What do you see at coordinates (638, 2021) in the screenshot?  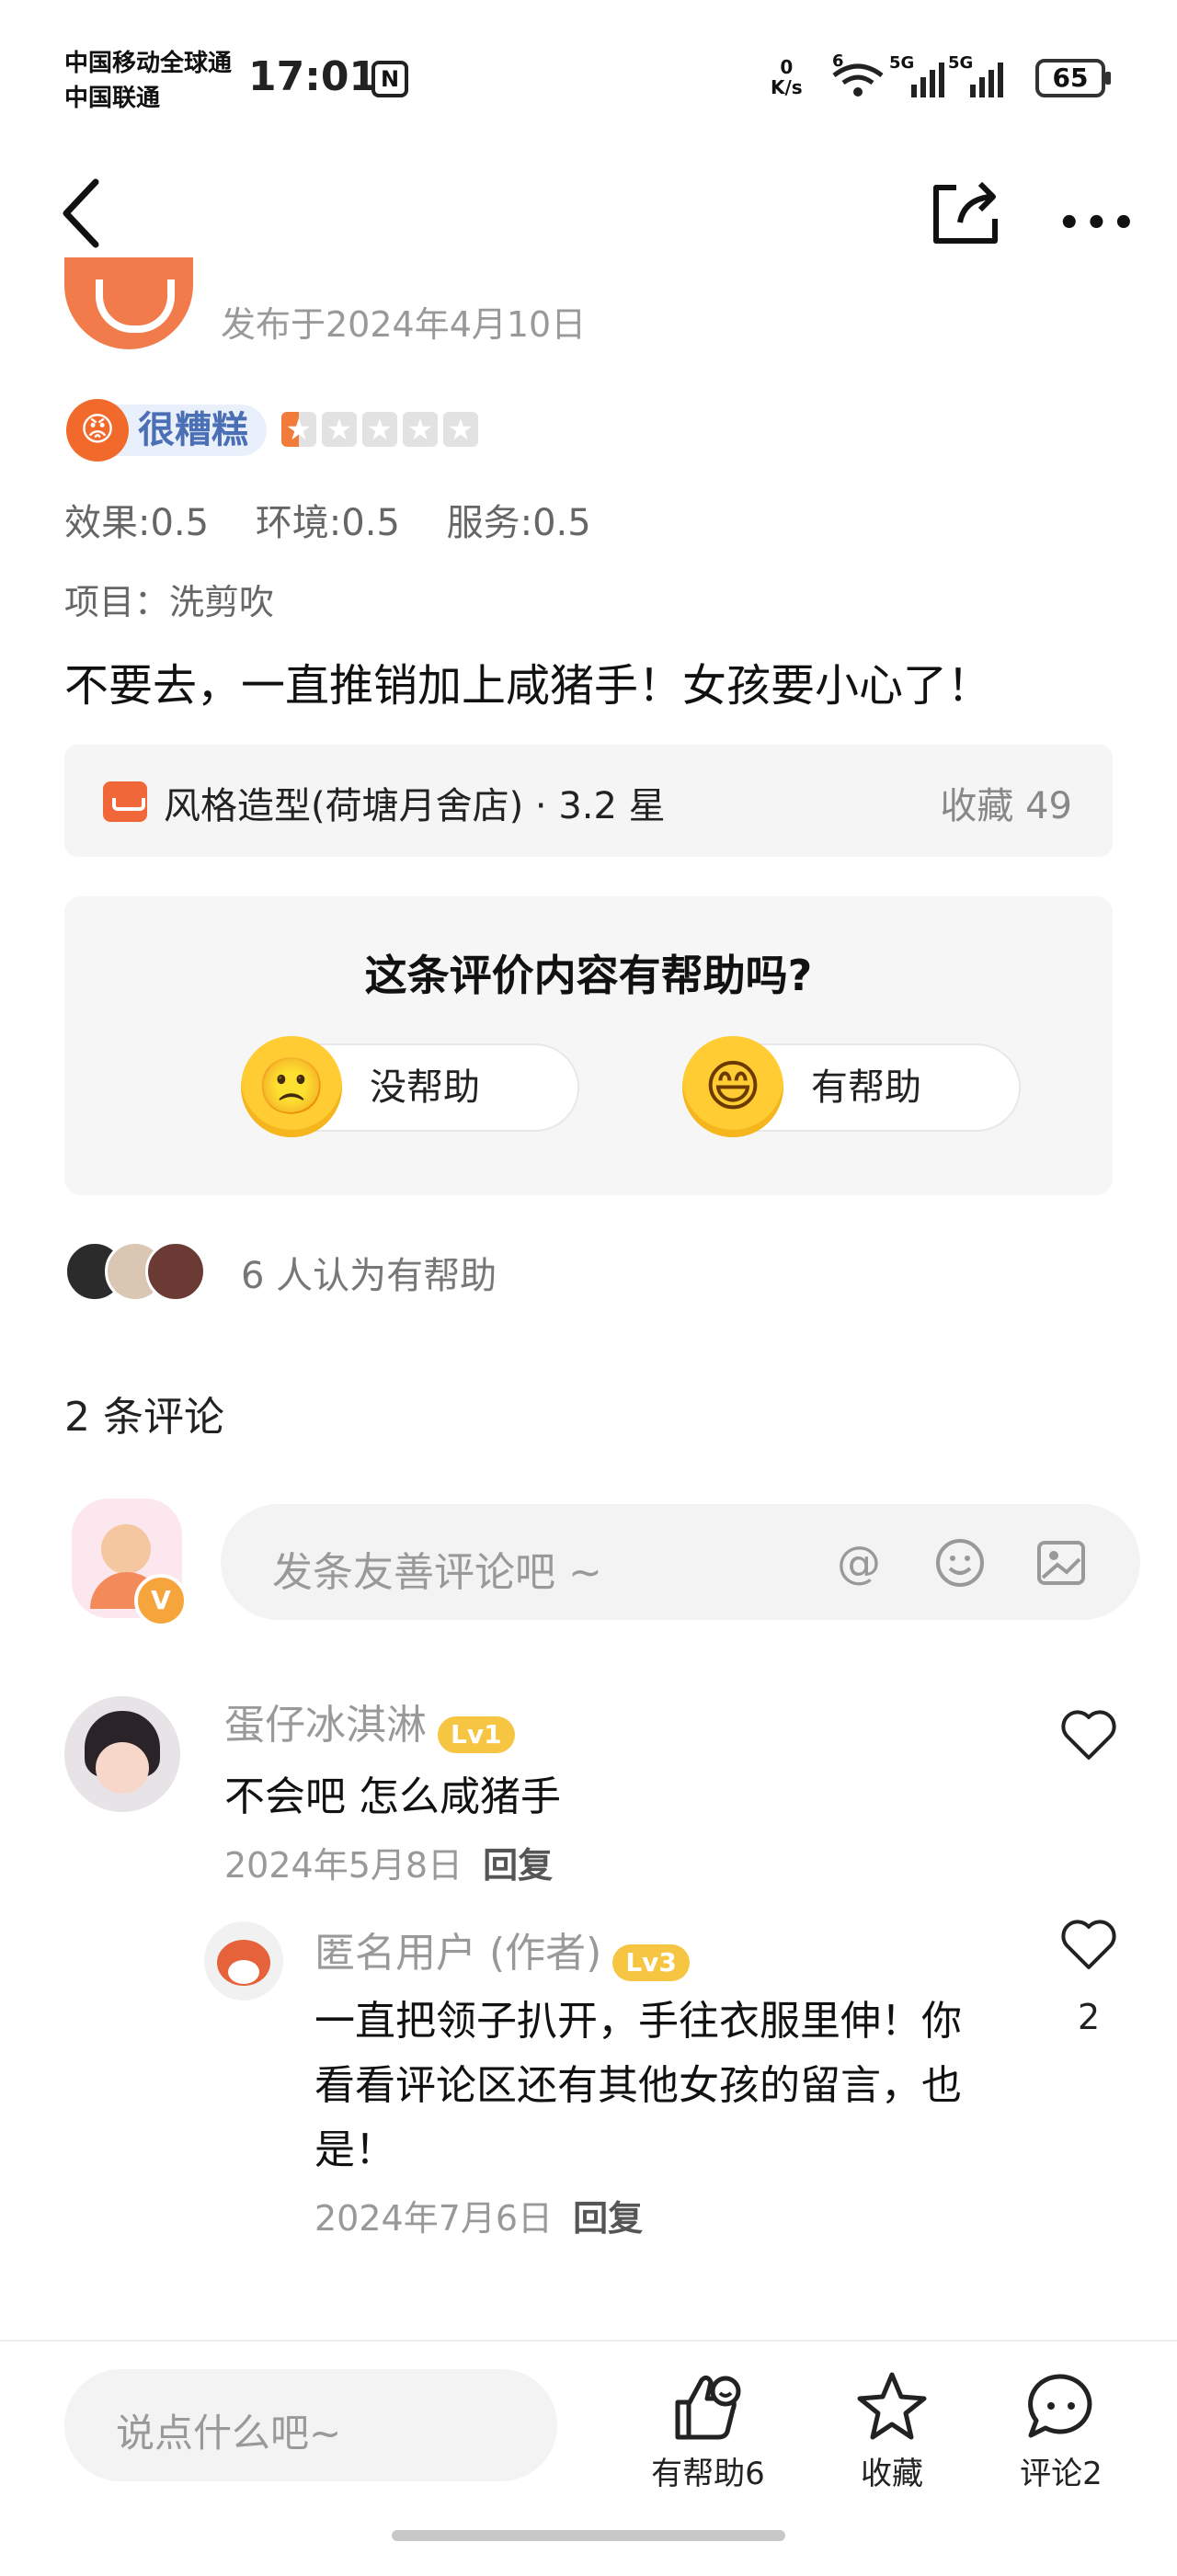 I see `comment-text-line: 一直把领子扒开，手往衣服里伸！你` at bounding box center [638, 2021].